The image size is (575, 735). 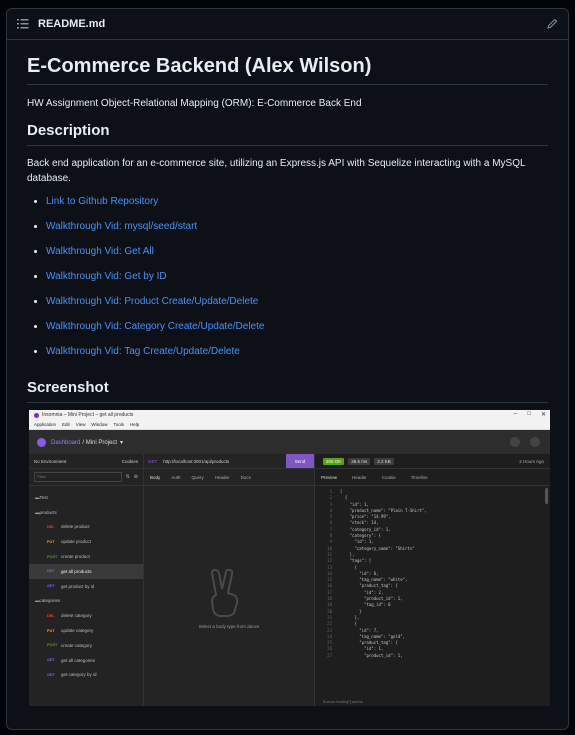 I want to click on tab-cookie: Cookie, so click(x=388, y=477).